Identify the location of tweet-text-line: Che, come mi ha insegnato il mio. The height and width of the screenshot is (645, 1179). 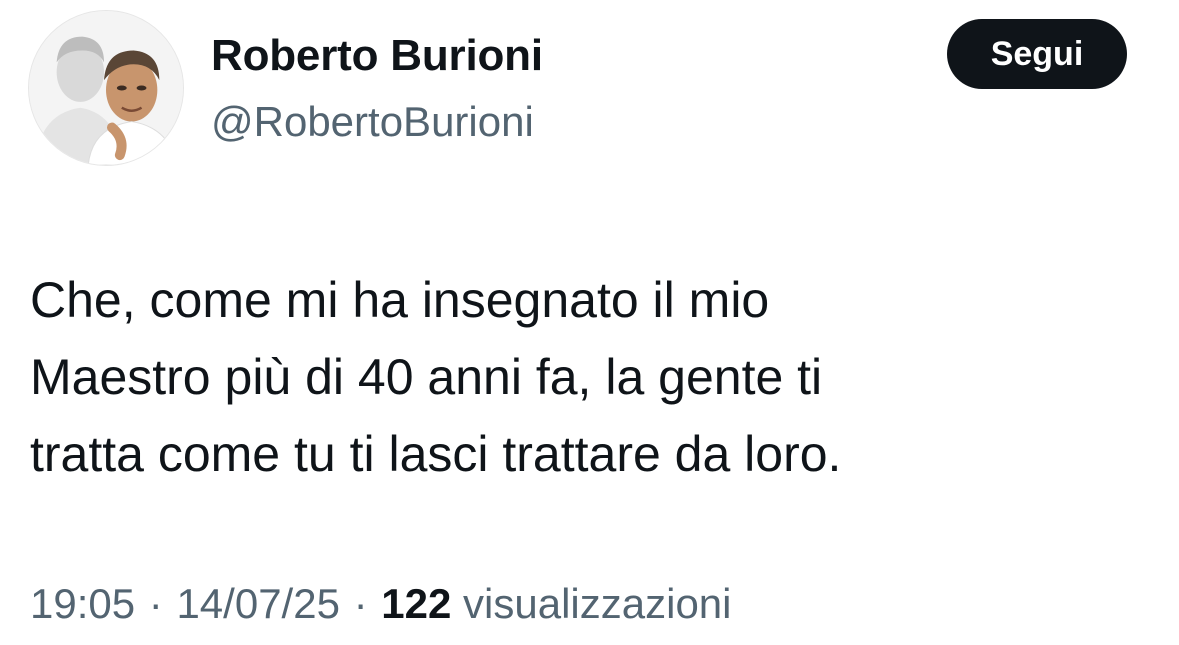
(400, 300).